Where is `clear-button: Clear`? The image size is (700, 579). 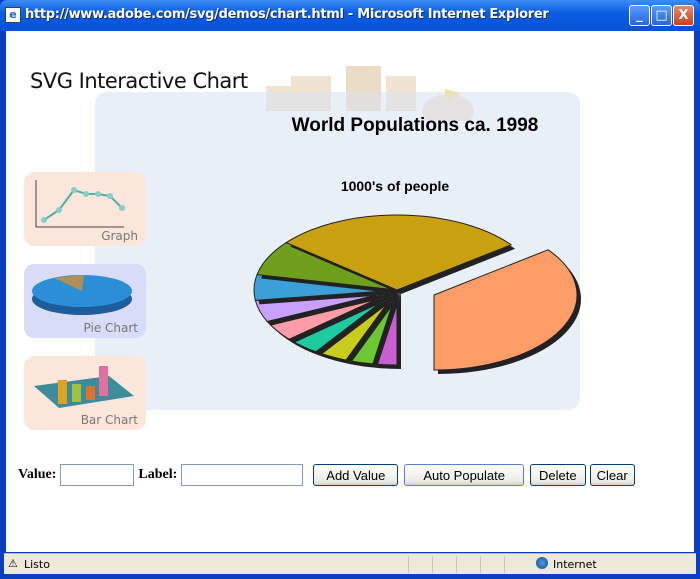 clear-button: Clear is located at coordinates (612, 475).